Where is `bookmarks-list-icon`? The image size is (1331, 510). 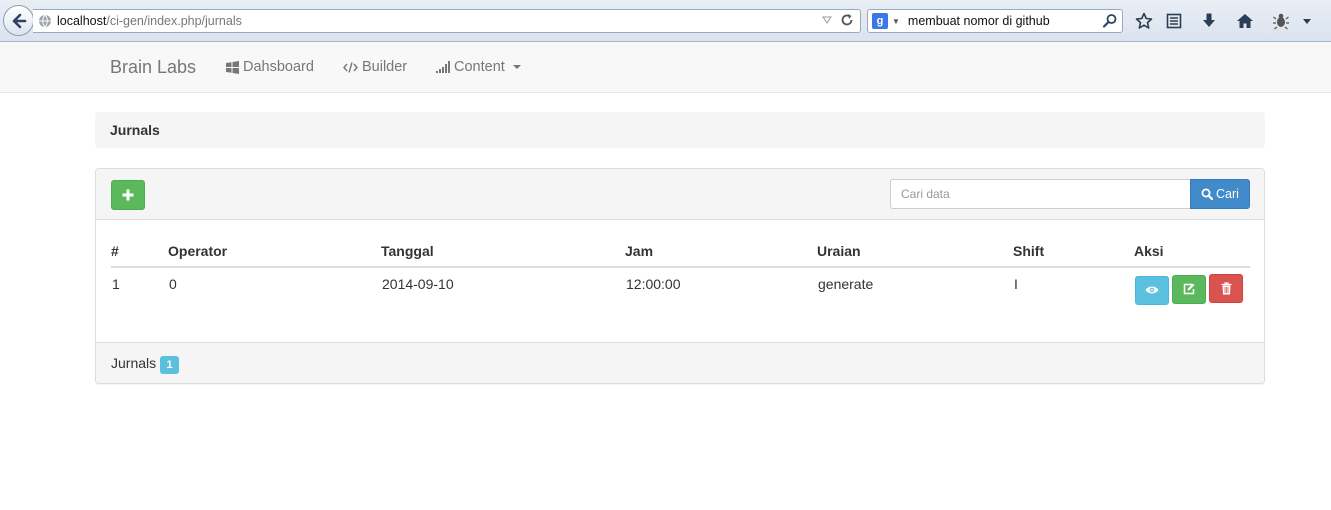 bookmarks-list-icon is located at coordinates (1174, 21).